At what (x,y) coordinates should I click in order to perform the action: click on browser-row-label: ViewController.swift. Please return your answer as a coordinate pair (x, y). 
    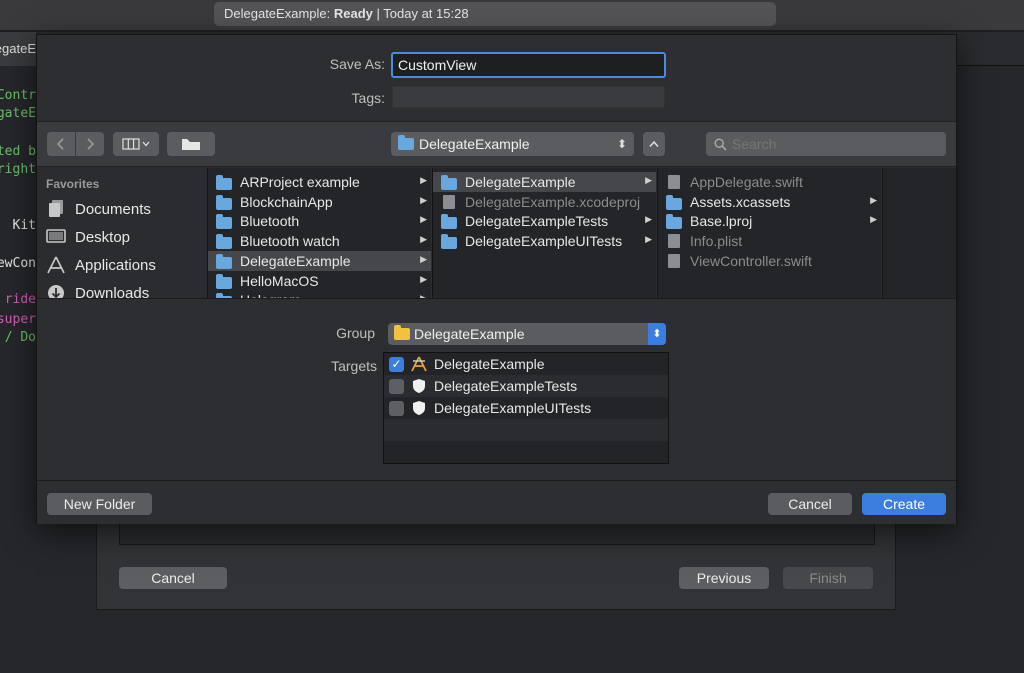
    Looking at the image, I should click on (751, 260).